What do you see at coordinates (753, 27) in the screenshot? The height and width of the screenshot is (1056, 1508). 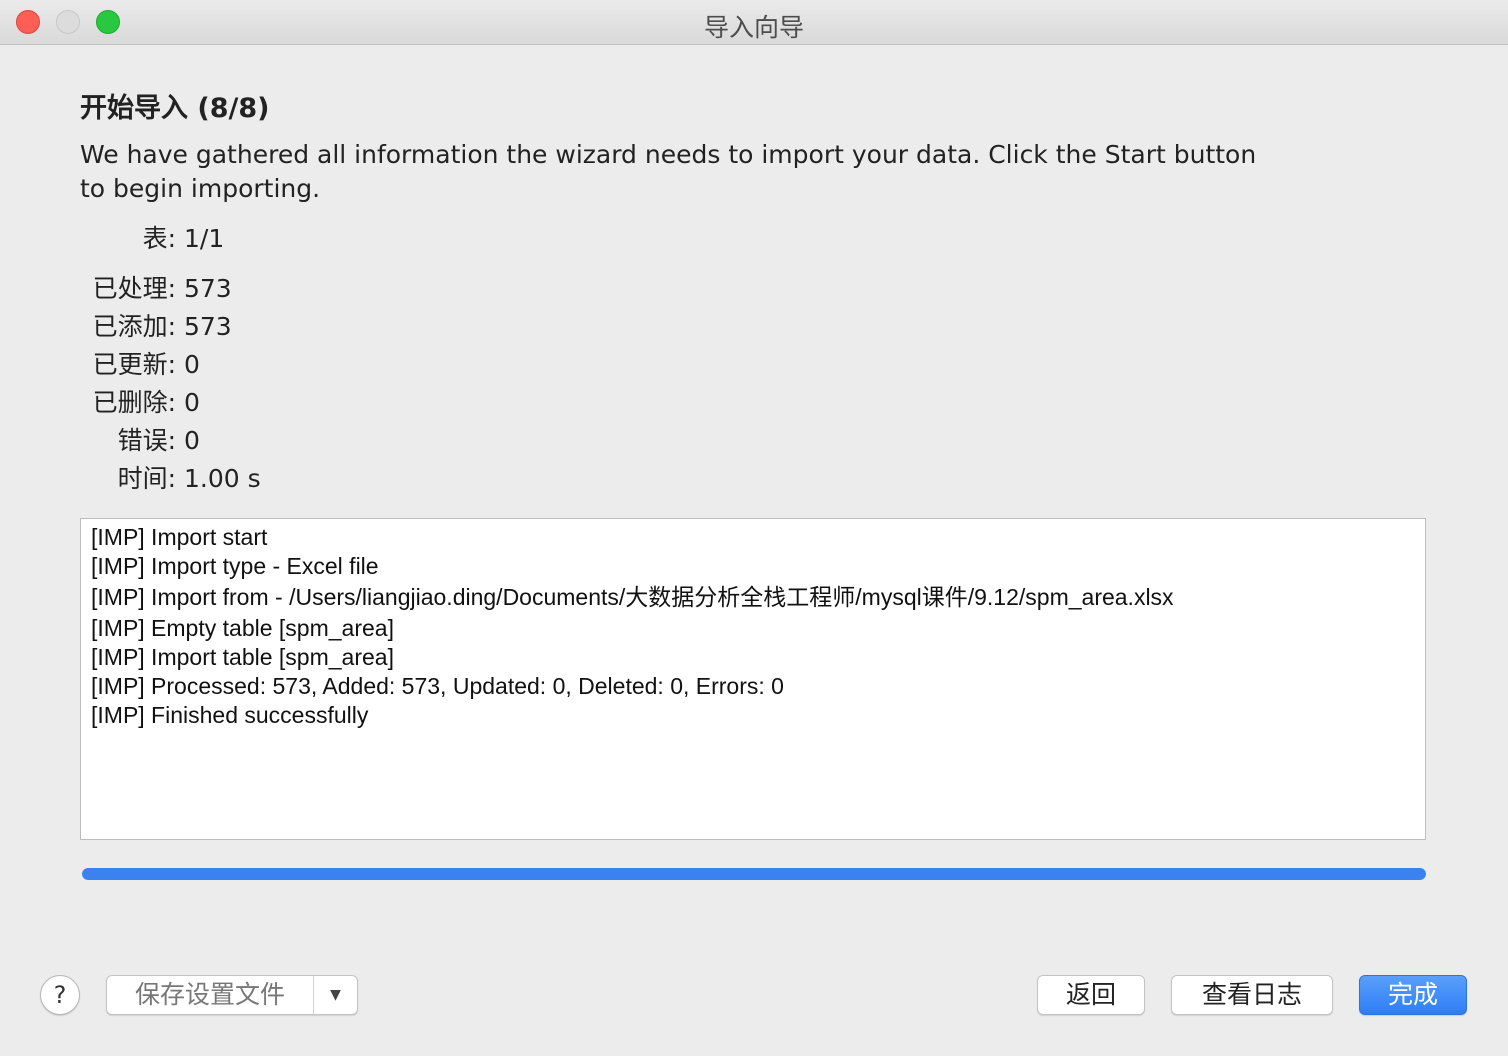 I see `window-title: 导入向导` at bounding box center [753, 27].